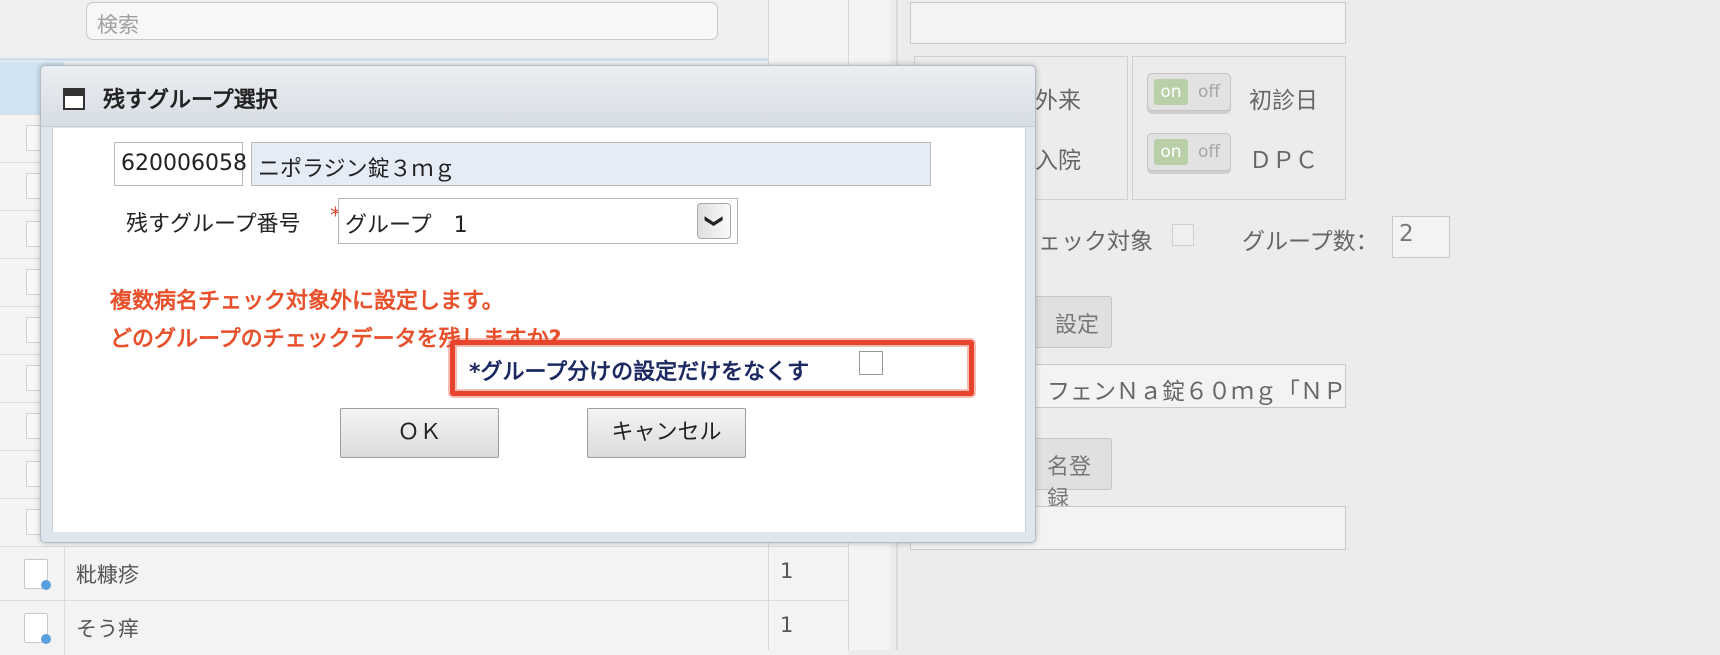  Describe the element at coordinates (1058, 161) in the screenshot. I see `nyuin-label: 入院` at that location.